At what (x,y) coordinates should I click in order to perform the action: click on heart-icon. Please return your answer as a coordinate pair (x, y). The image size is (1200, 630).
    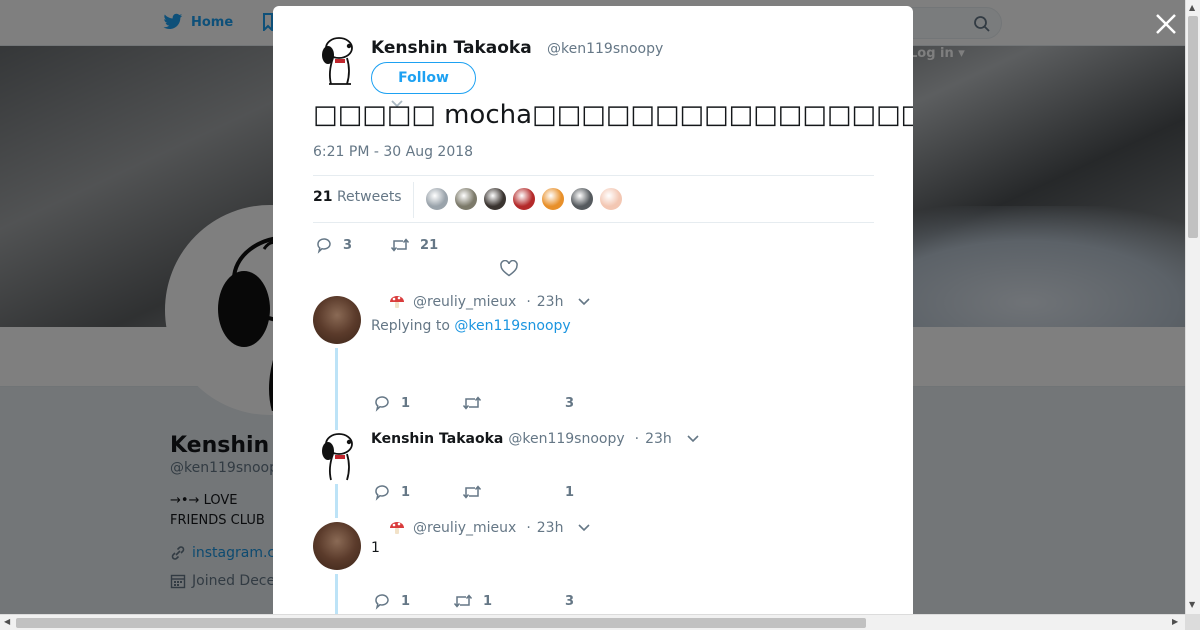
    Looking at the image, I should click on (509, 268).